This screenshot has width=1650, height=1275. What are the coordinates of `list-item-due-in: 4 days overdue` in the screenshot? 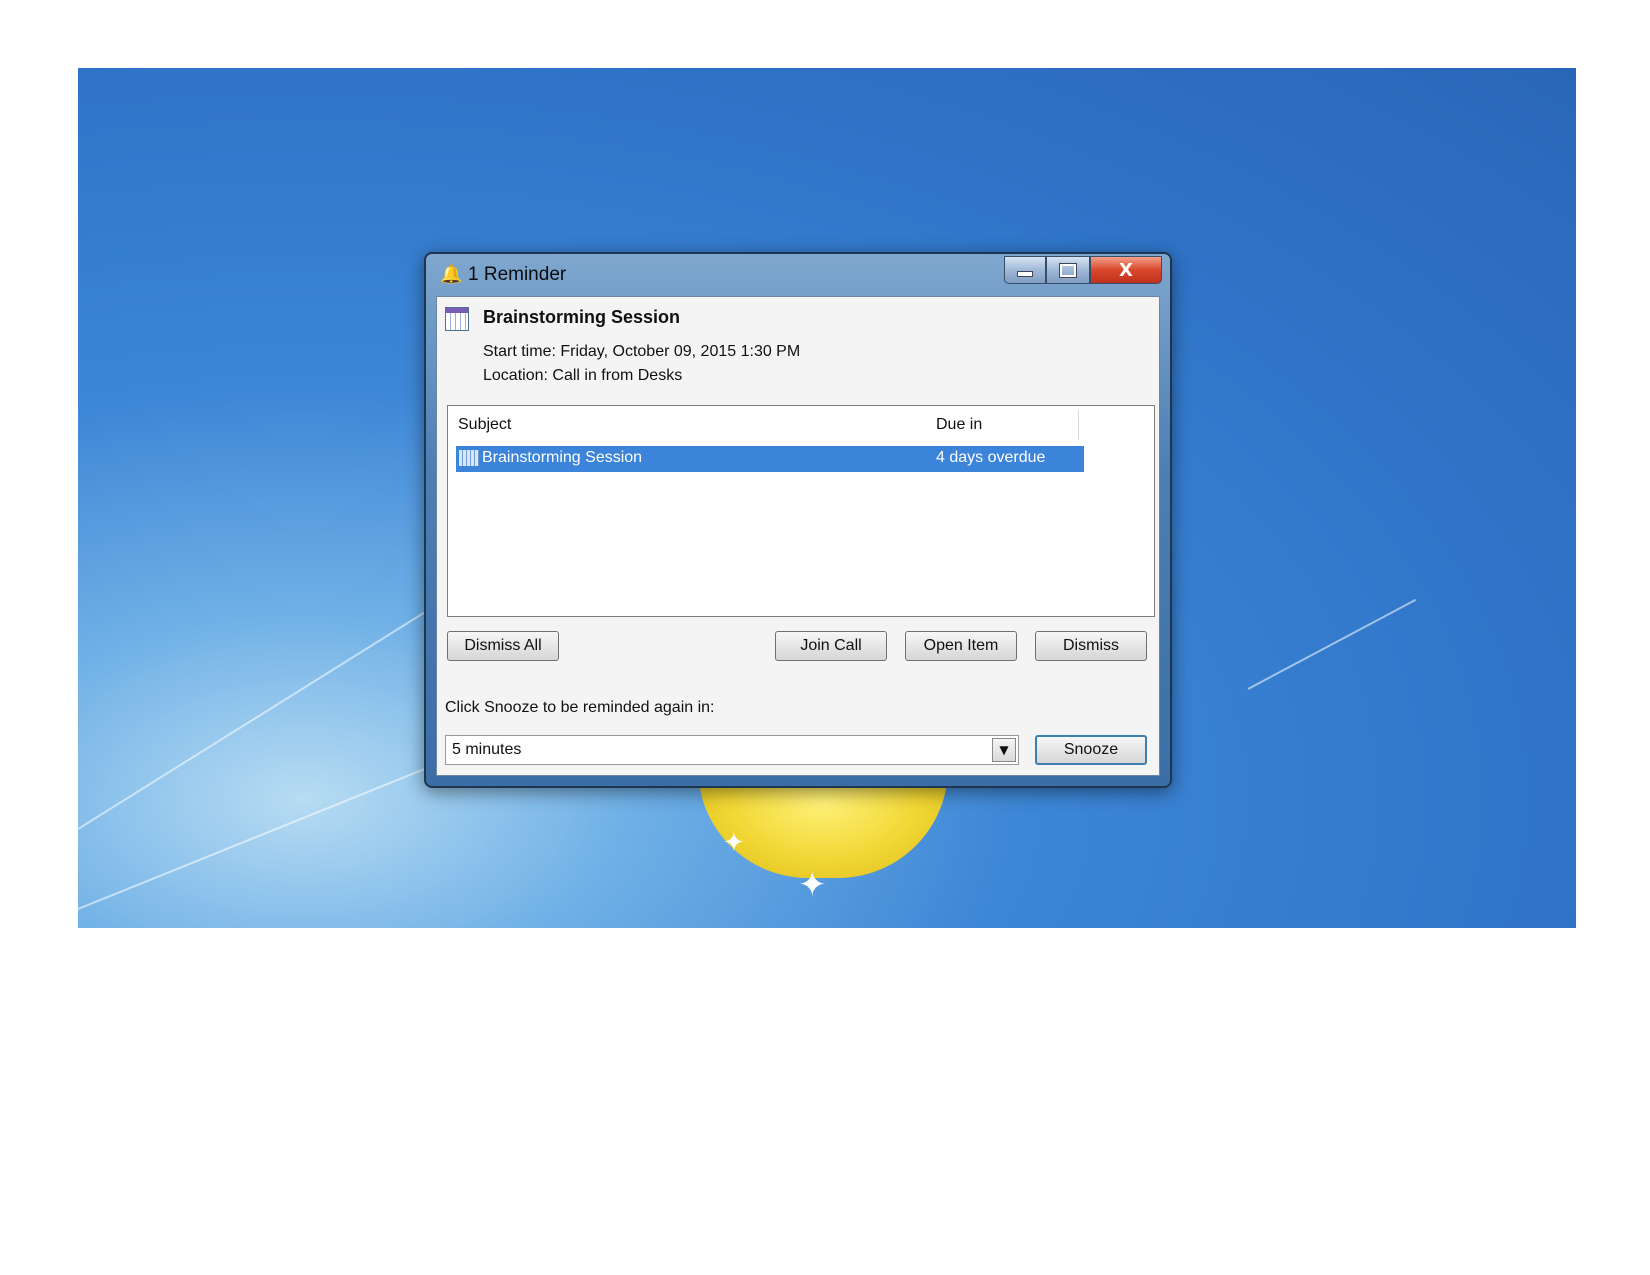 It's located at (991, 457).